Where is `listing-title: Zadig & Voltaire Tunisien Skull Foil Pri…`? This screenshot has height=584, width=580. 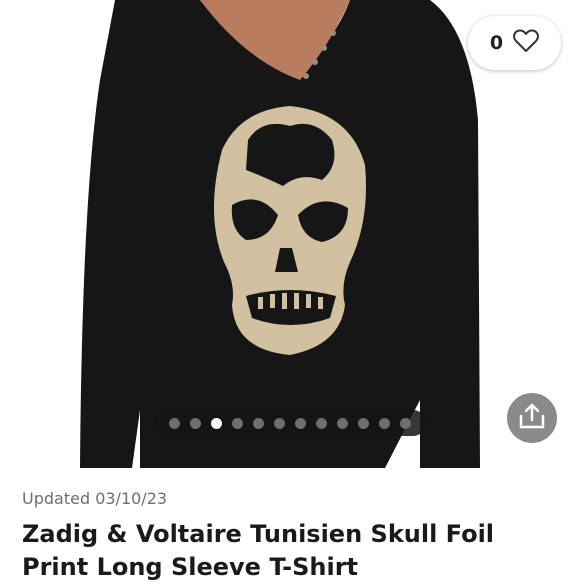
listing-title: Zadig & Voltaire Tunisien Skull Foil Pri… is located at coordinates (258, 550).